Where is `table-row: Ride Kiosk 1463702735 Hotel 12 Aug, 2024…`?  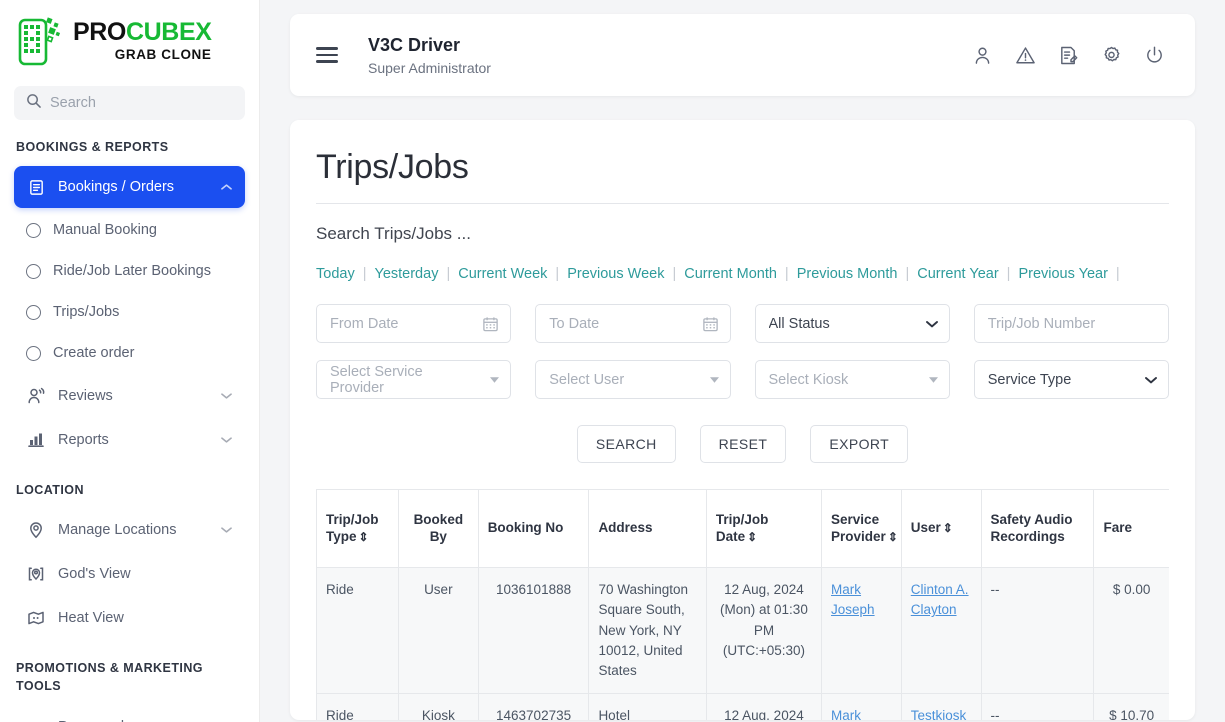 table-row: Ride Kiosk 1463702735 Hotel 12 Aug, 2024… is located at coordinates (742, 706).